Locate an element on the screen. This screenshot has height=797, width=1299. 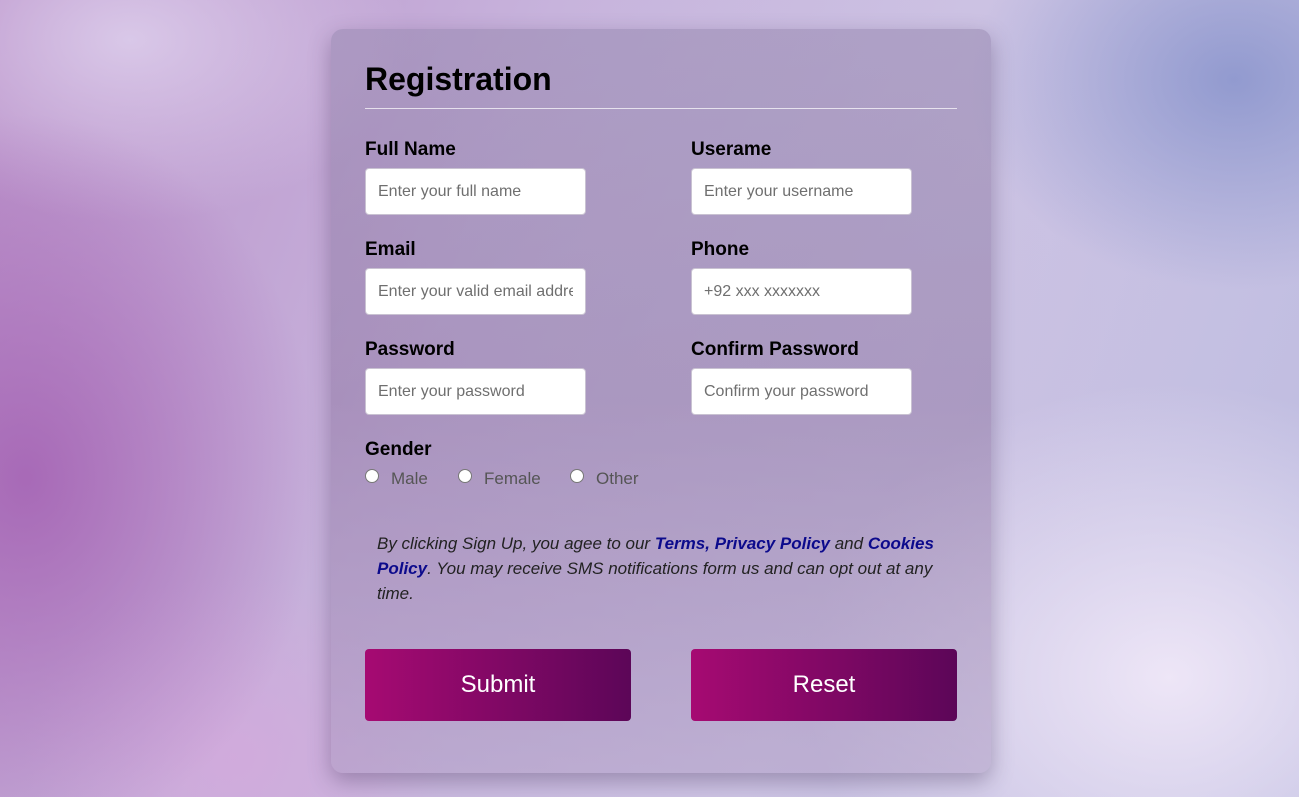
title-divider is located at coordinates (661, 108).